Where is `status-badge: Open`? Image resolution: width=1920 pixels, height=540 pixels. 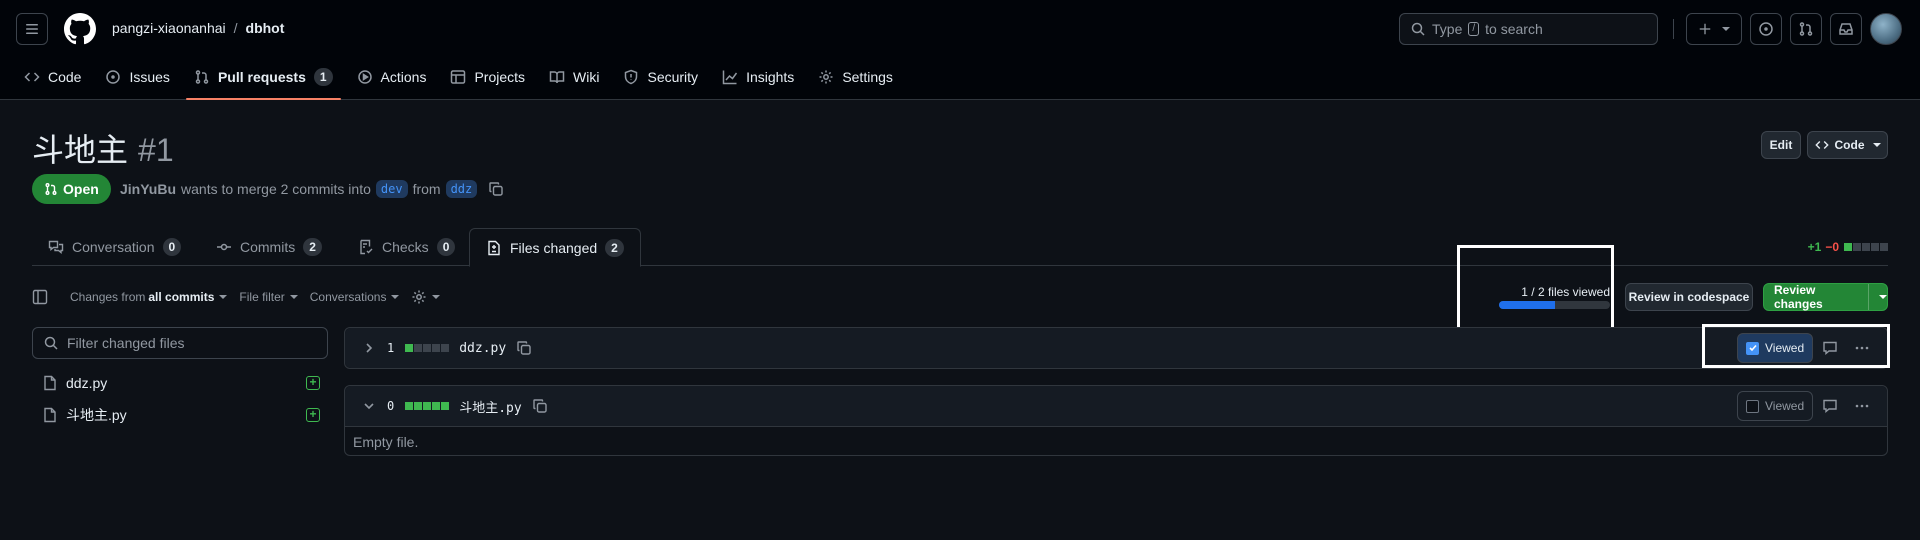
status-badge: Open is located at coordinates (71, 189).